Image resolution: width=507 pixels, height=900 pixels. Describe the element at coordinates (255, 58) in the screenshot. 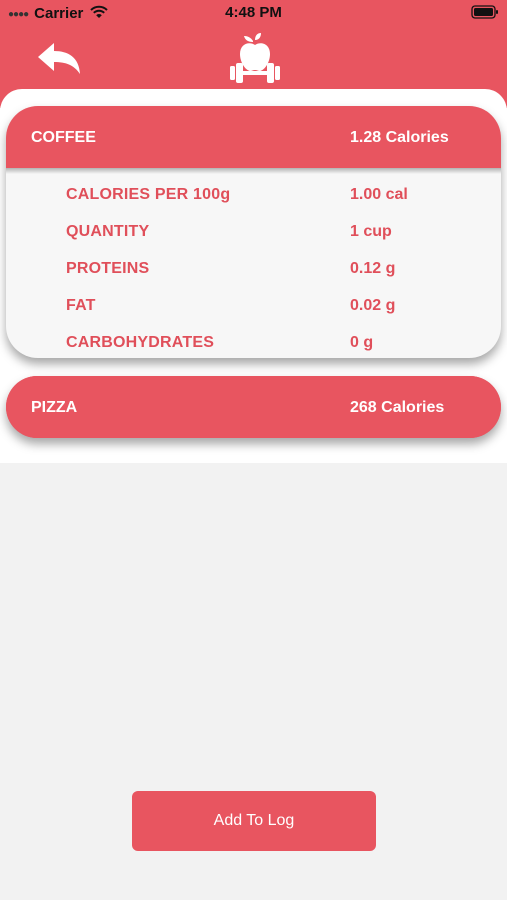

I see `apple-dumbbell-logo-icon` at that location.